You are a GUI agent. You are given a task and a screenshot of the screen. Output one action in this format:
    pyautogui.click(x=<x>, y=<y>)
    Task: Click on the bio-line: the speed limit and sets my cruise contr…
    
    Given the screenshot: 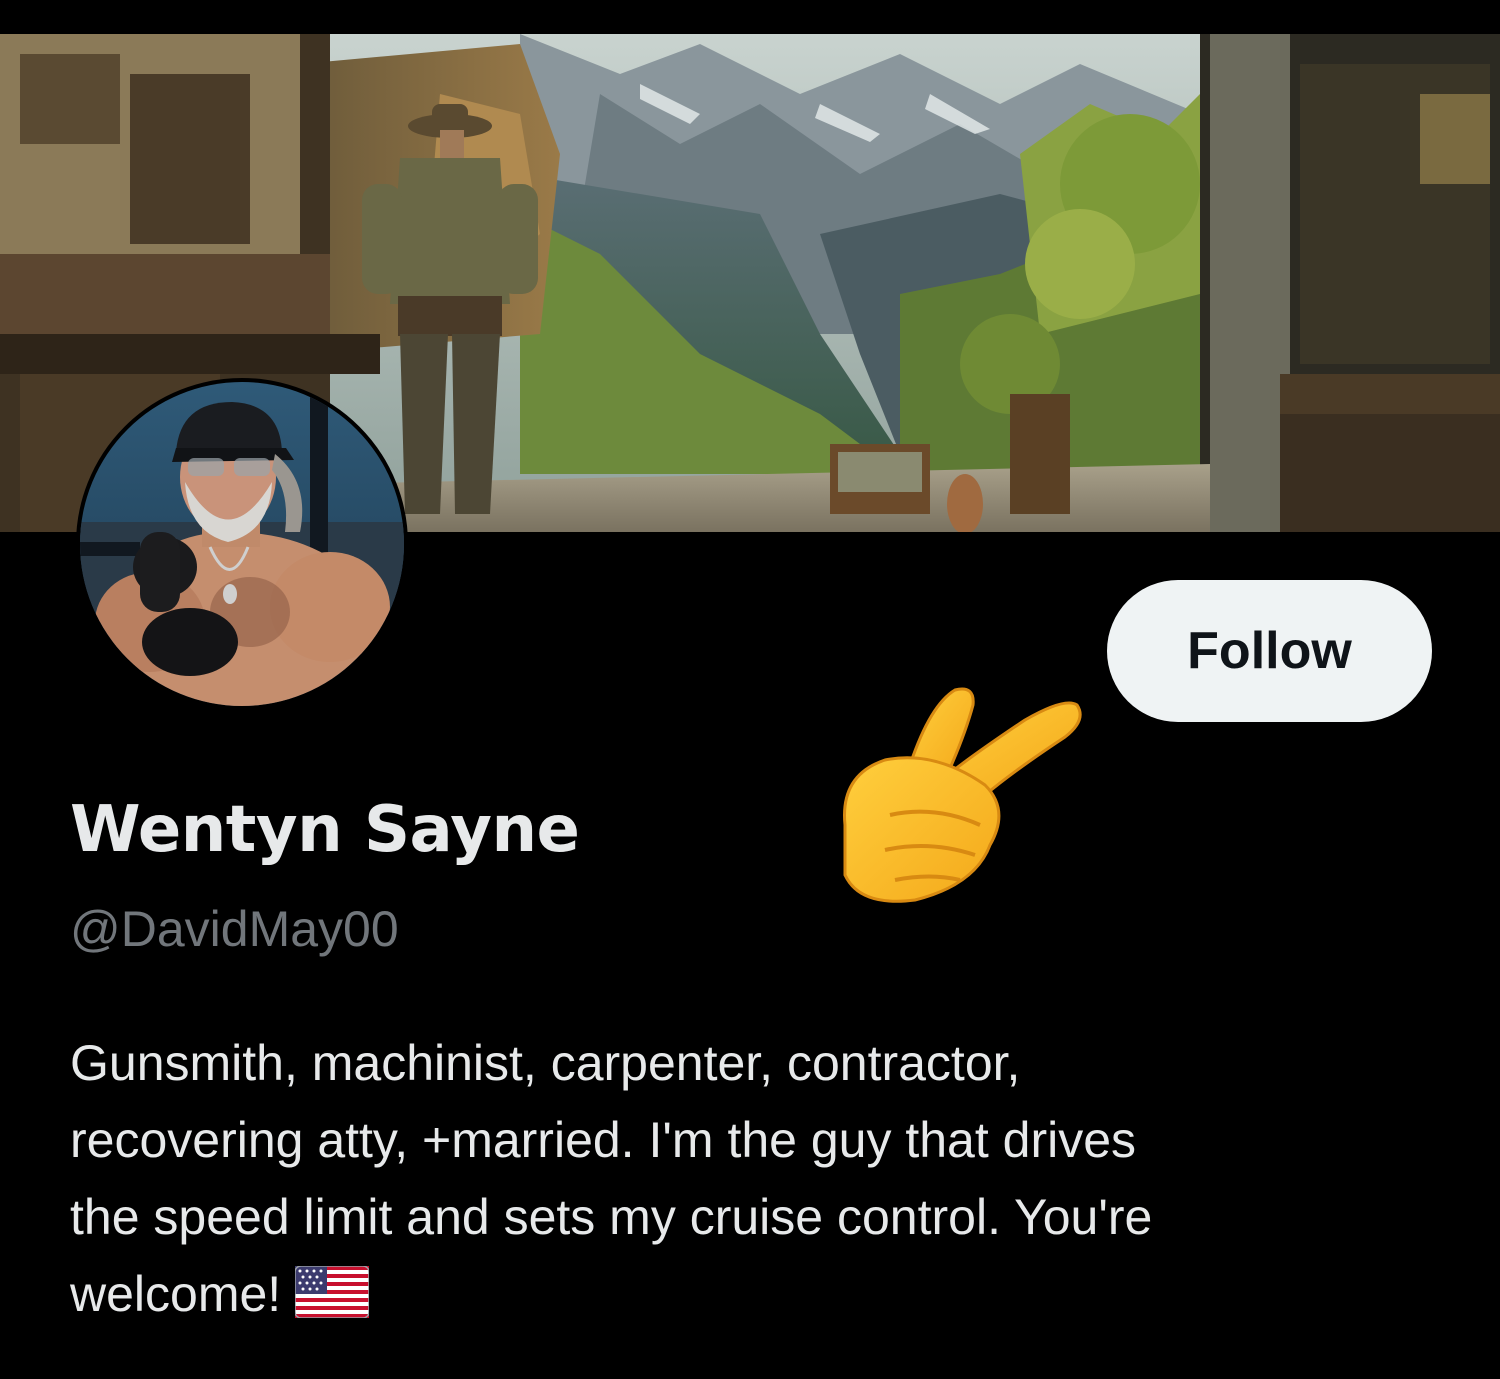 What is the action you would take?
    pyautogui.click(x=611, y=1217)
    